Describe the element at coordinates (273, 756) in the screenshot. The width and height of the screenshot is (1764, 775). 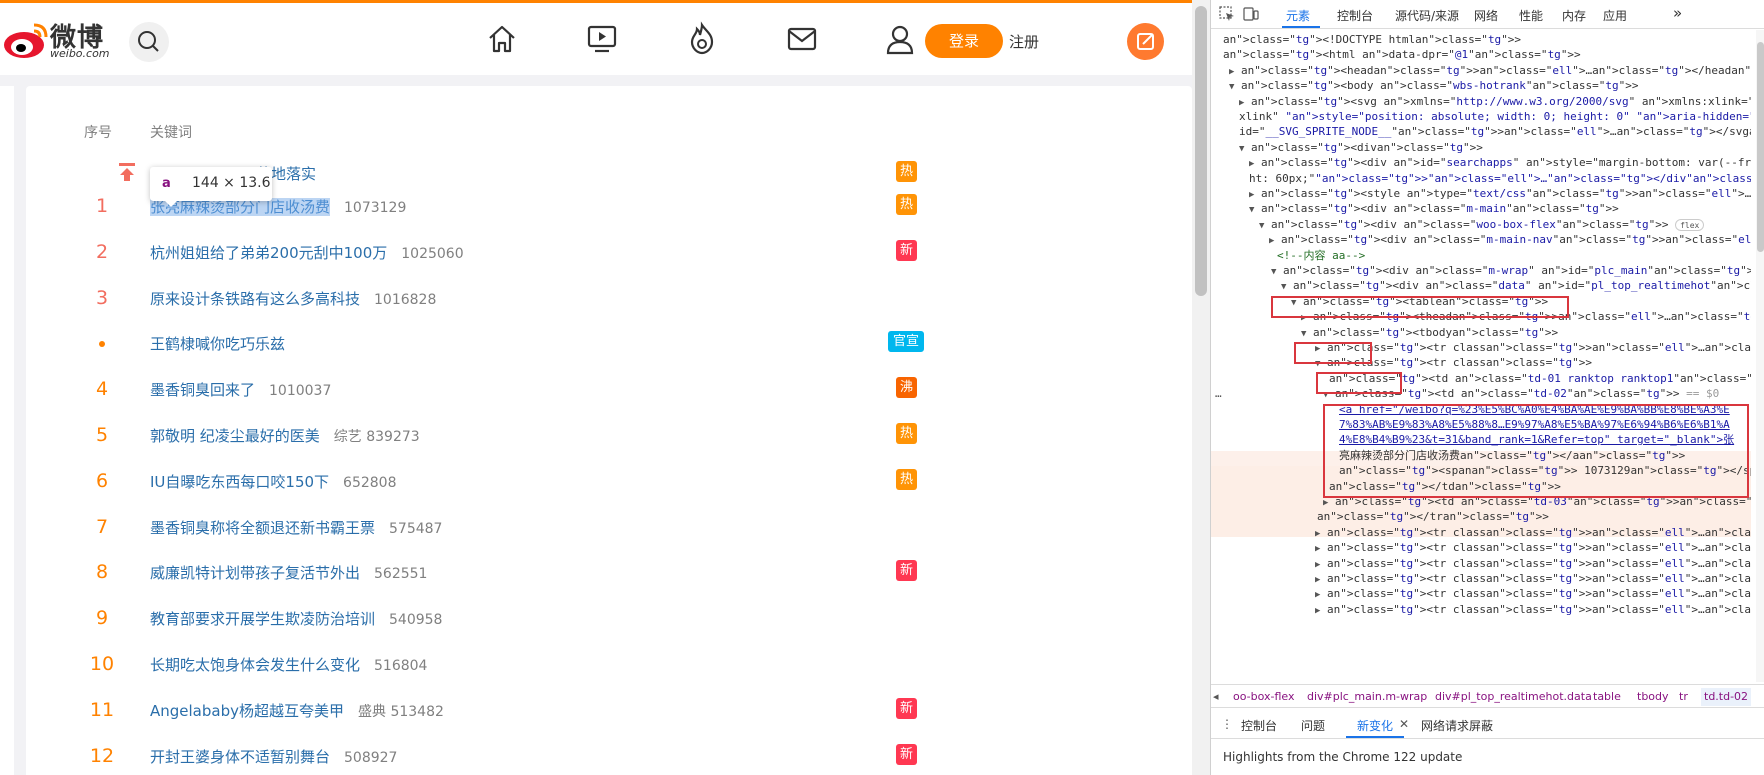
I see `keyword-link: 开封王婆身体不适暂别舞台 508927` at that location.